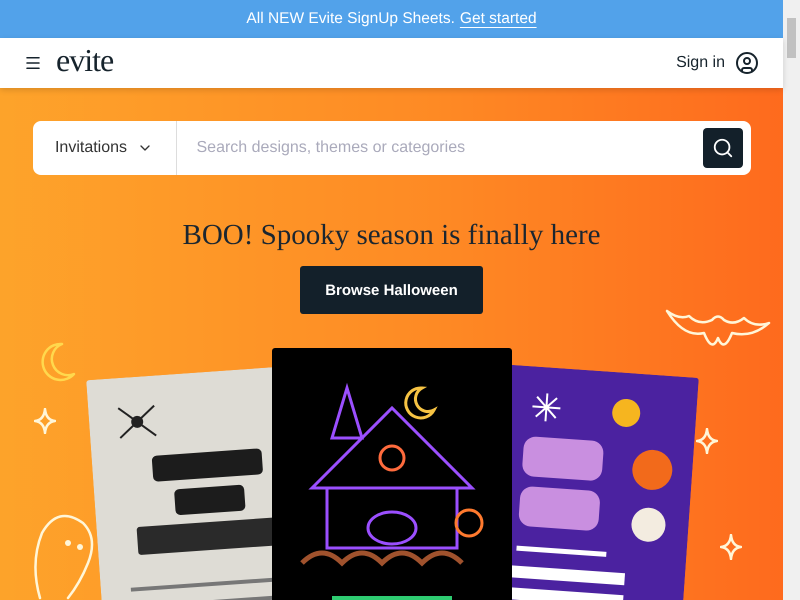 Image resolution: width=800 pixels, height=600 pixels. What do you see at coordinates (85, 60) in the screenshot?
I see `logo: evite` at bounding box center [85, 60].